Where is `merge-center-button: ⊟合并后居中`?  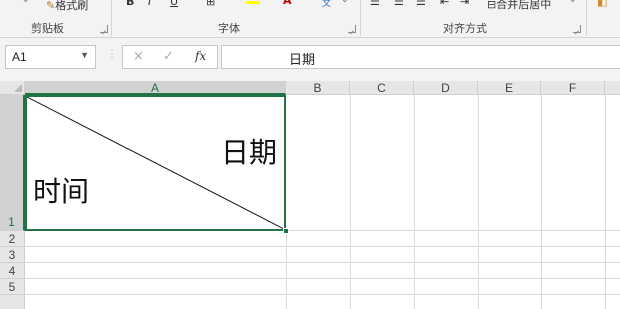 merge-center-button: ⊟合并后居中 is located at coordinates (519, 6).